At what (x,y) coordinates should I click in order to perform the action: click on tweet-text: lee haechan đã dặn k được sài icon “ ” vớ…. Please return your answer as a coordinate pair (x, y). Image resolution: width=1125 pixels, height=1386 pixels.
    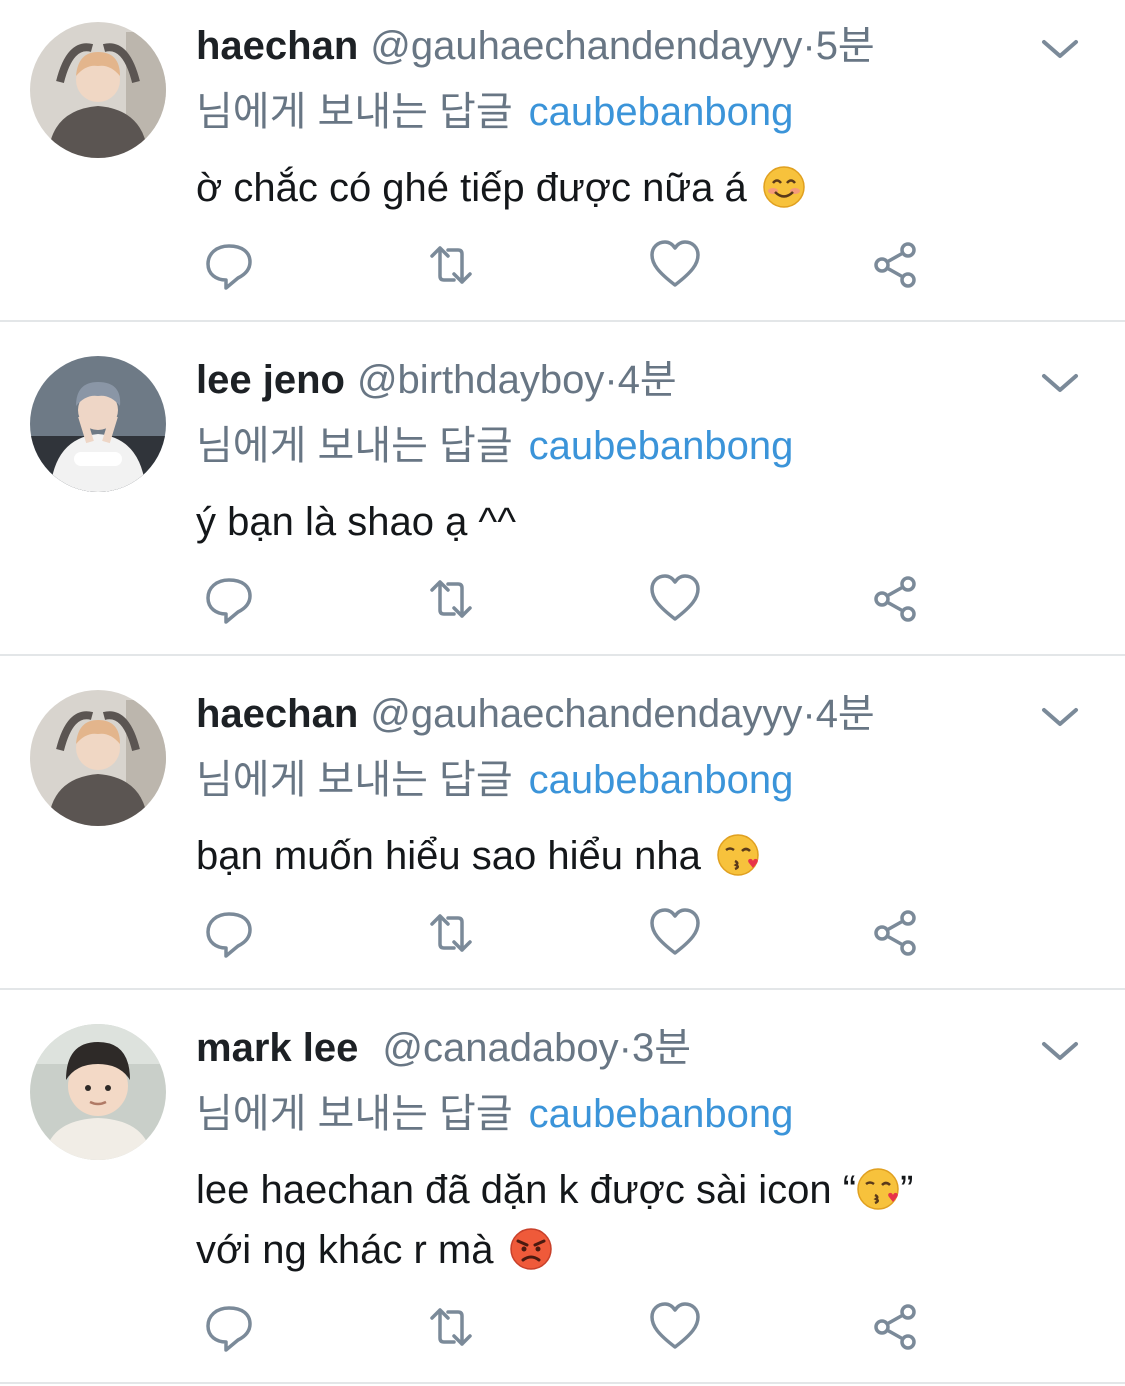
    Looking at the image, I should click on (636, 1220).